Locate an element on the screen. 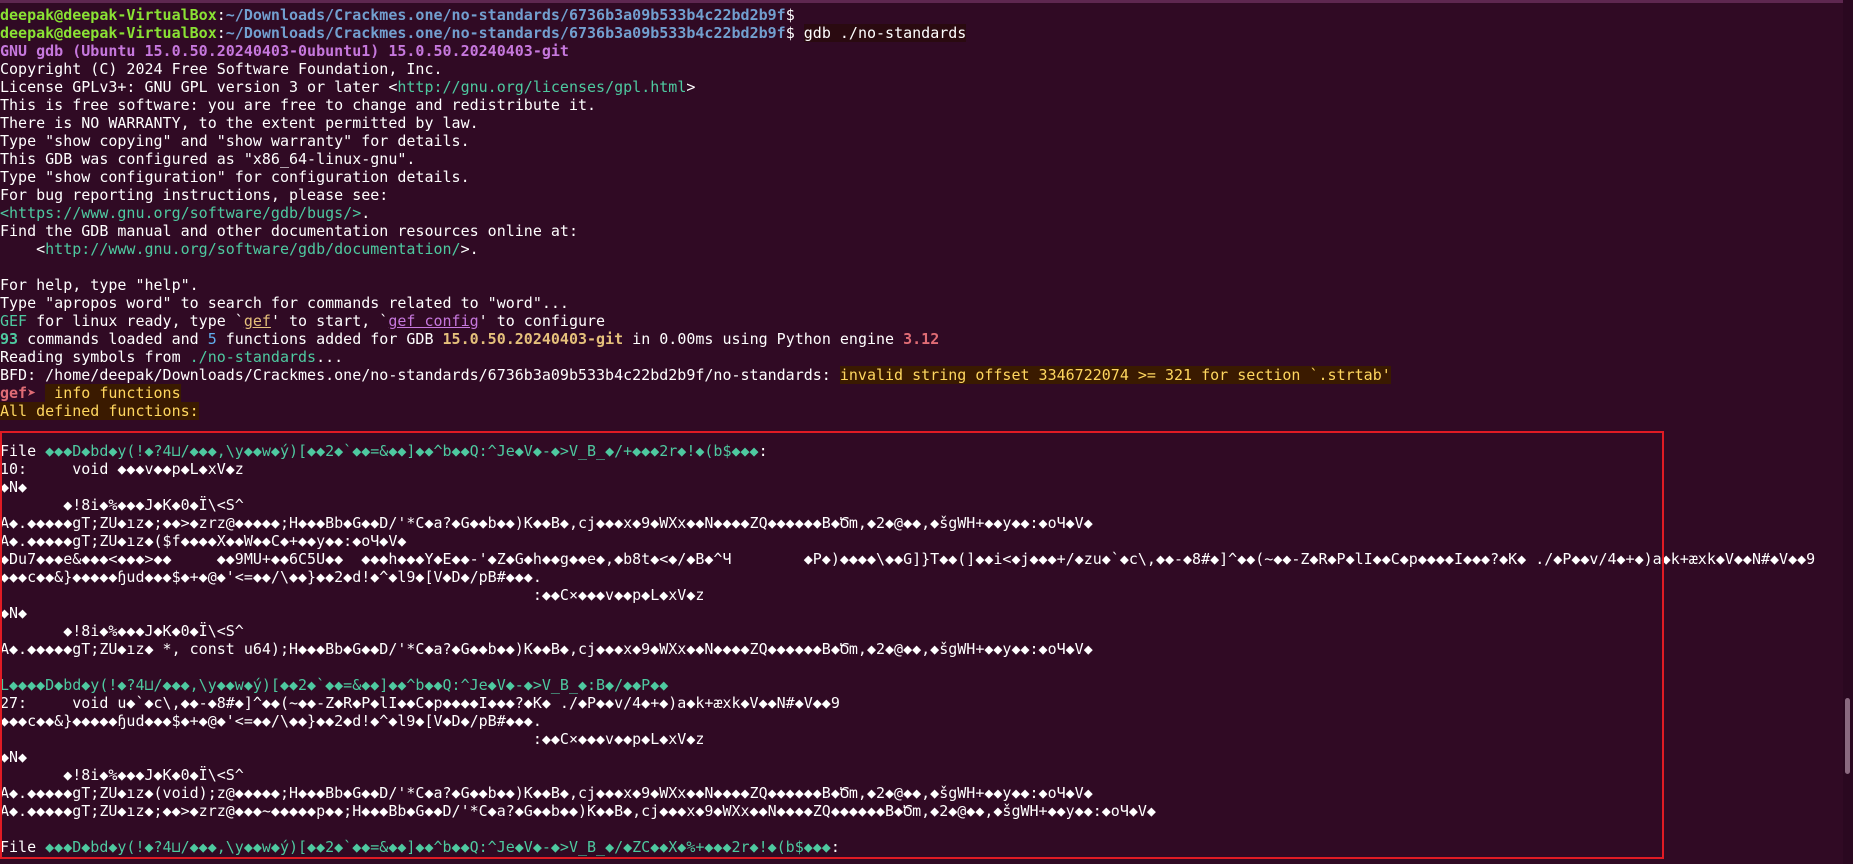 Image resolution: width=1853 pixels, height=864 pixels. command-count: 93 is located at coordinates (9, 339).